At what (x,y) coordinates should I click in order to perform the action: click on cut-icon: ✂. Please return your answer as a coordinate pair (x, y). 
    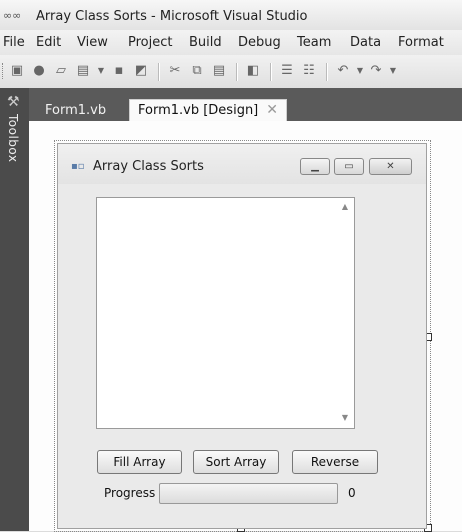
    Looking at the image, I should click on (175, 71).